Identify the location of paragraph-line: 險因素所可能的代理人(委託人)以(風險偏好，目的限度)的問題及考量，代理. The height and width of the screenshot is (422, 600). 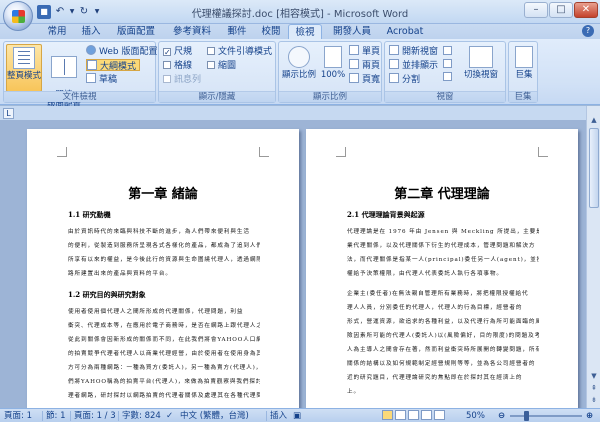
(443, 336).